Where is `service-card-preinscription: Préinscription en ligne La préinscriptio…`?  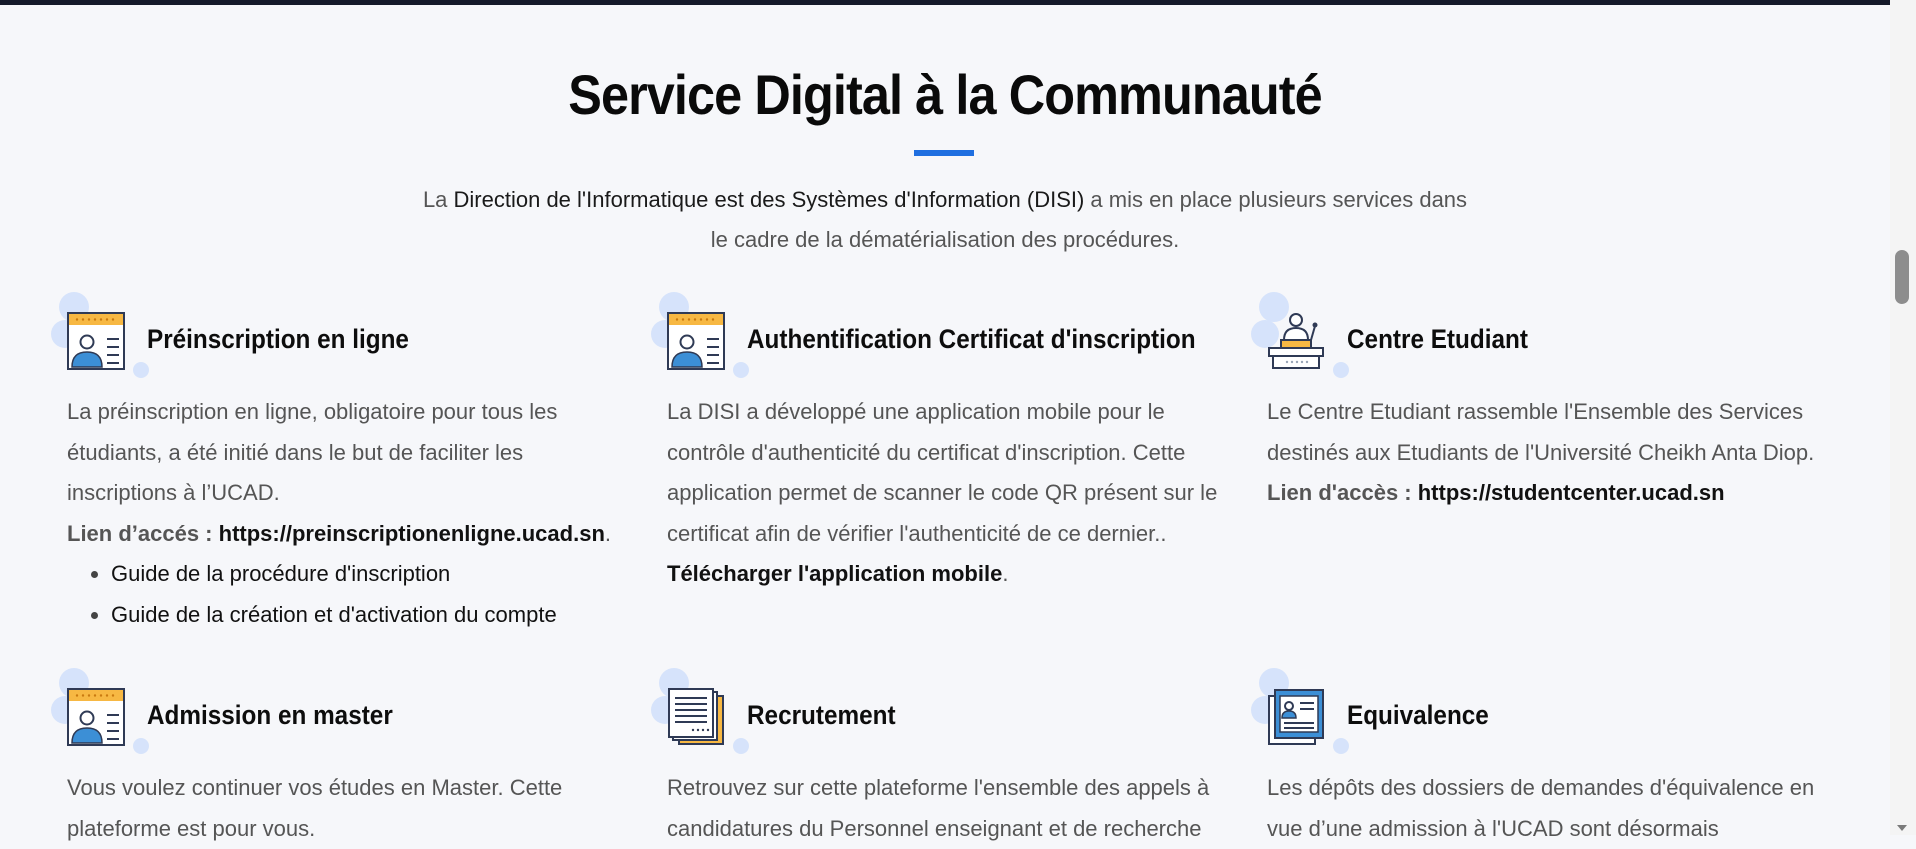 service-card-preinscription: Préinscription en ligne La préinscriptio… is located at coordinates (339, 463).